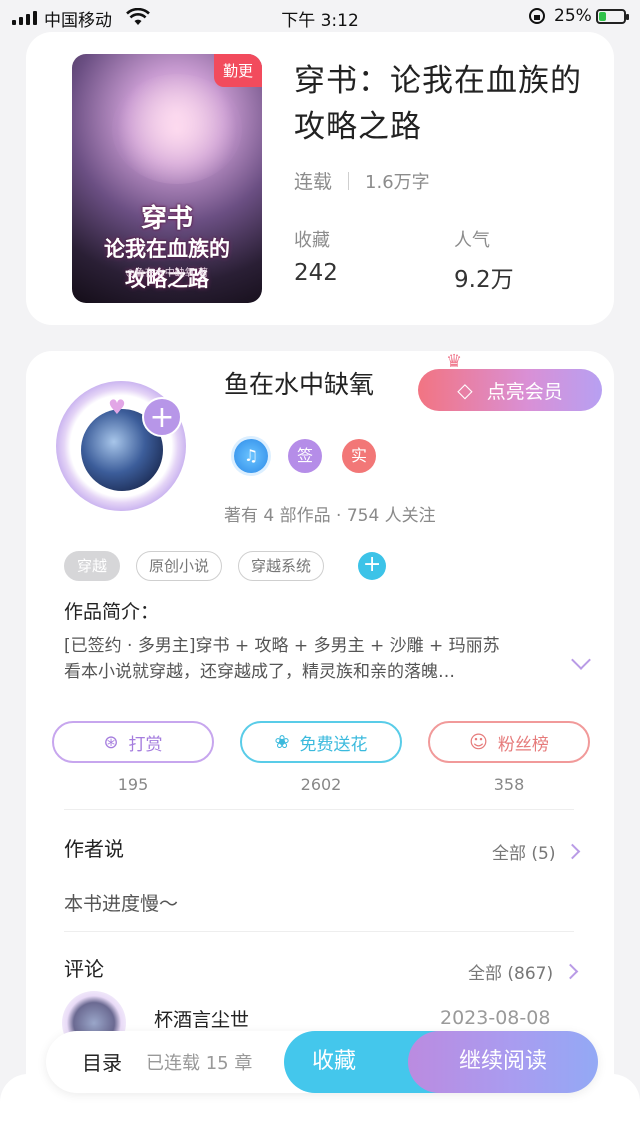 This screenshot has width=640, height=1139. What do you see at coordinates (313, 182) in the screenshot?
I see `book-status: 连载` at bounding box center [313, 182].